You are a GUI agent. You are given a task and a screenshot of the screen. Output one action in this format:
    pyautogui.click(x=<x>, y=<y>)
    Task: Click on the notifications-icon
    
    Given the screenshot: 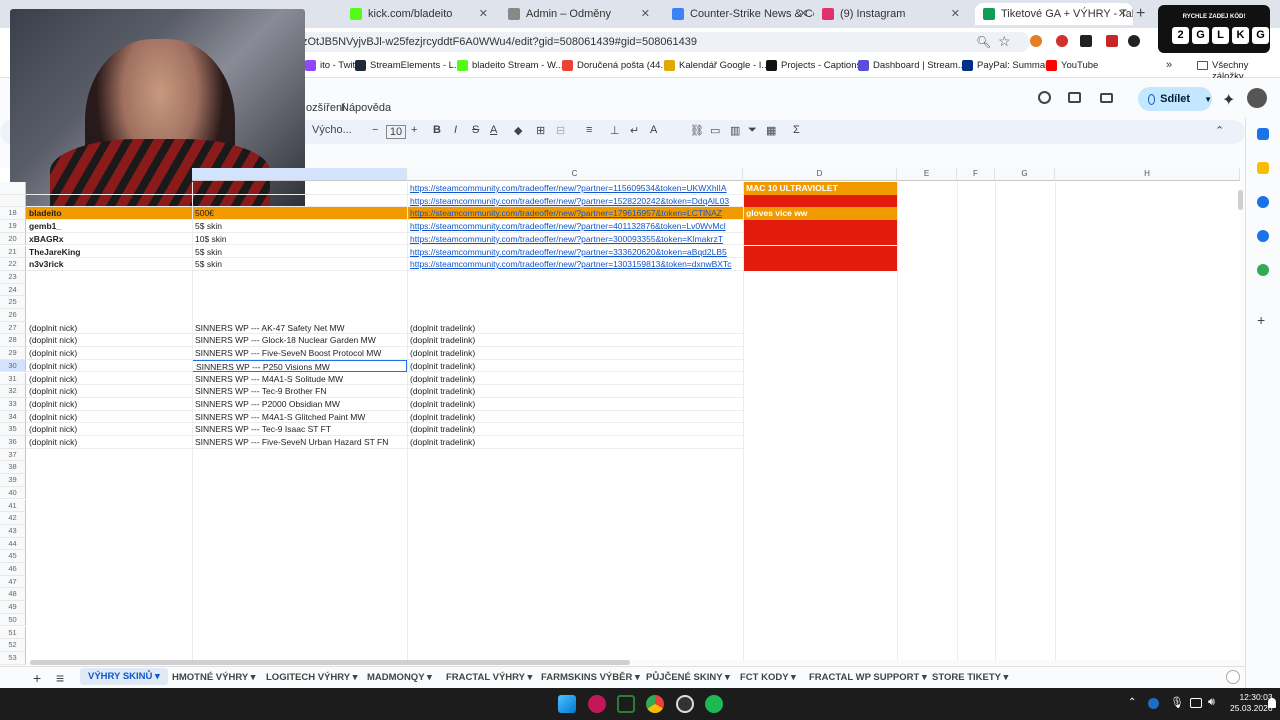 What is the action you would take?
    pyautogui.click(x=1272, y=703)
    